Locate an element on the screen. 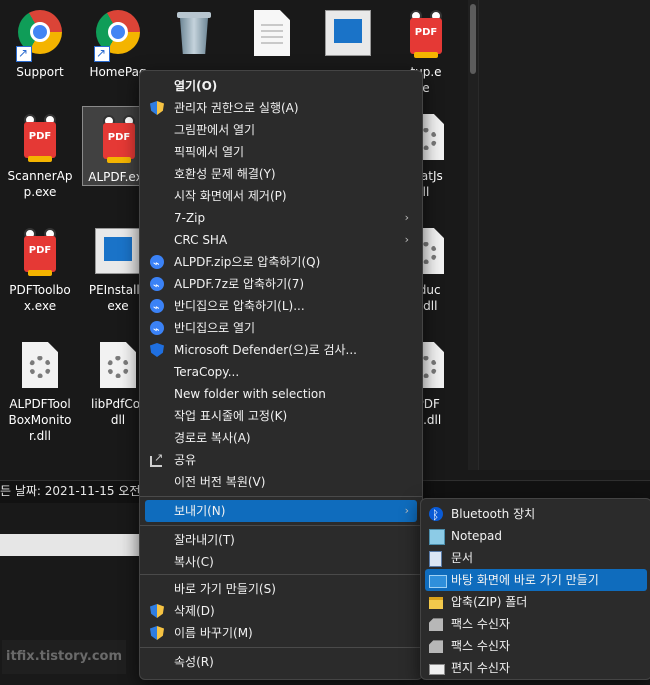 The image size is (650, 685). context-menu-item: 이름 바꾸기(M) is located at coordinates (281, 633).